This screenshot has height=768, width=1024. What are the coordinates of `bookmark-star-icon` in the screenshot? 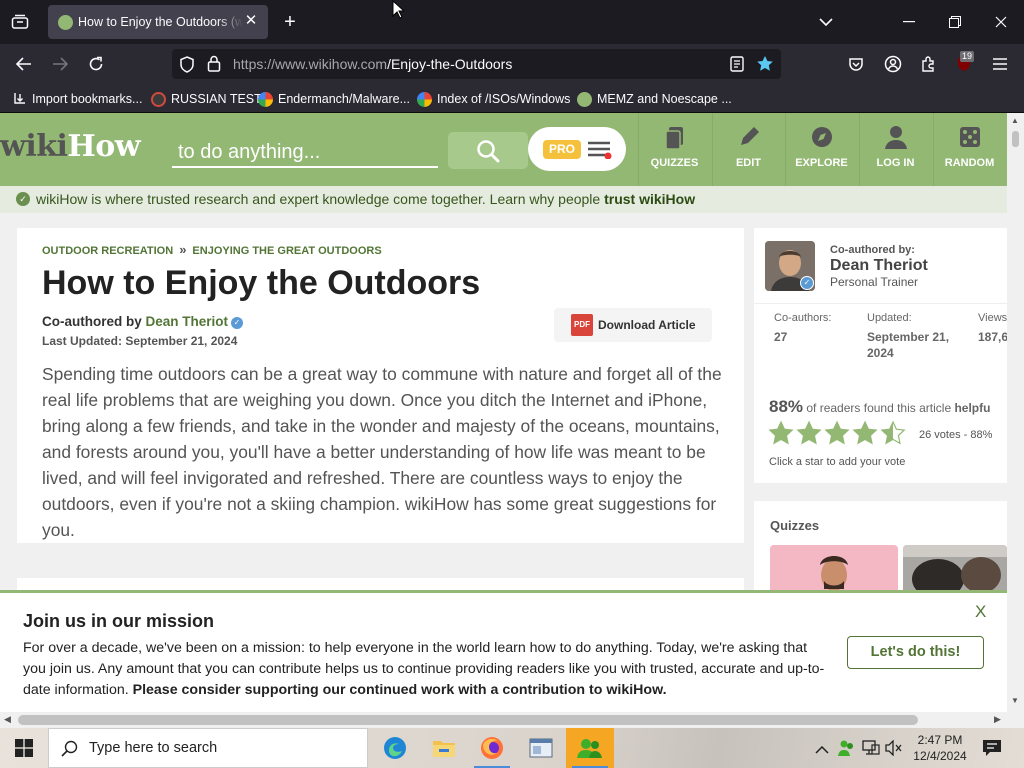 It's located at (765, 66).